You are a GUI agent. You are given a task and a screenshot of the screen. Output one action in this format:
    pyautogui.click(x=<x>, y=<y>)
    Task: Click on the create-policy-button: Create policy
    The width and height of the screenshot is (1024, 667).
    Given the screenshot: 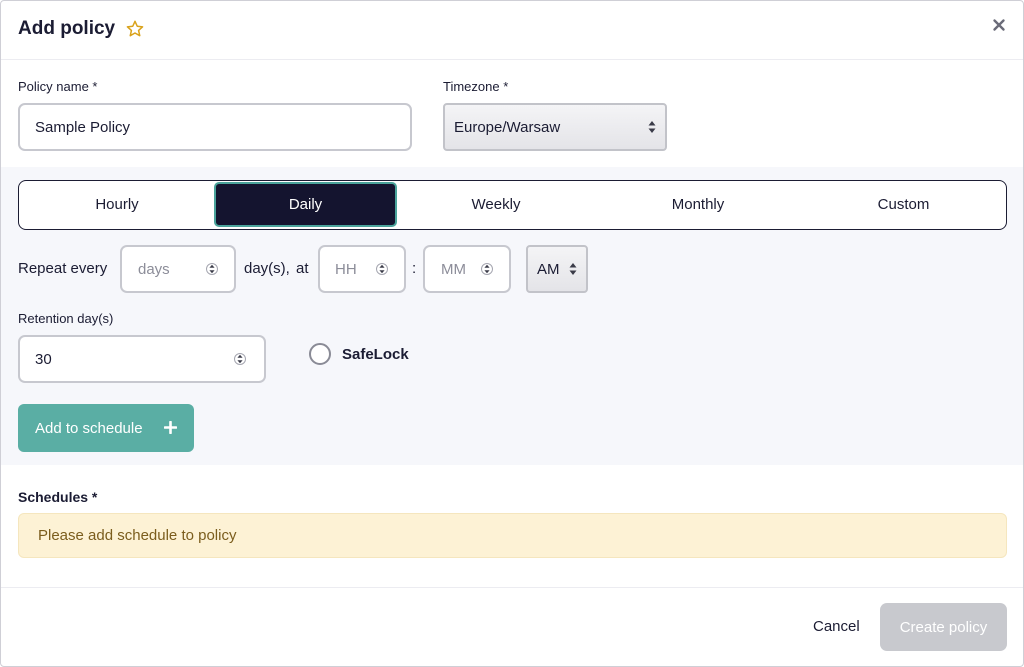 What is the action you would take?
    pyautogui.click(x=943, y=627)
    